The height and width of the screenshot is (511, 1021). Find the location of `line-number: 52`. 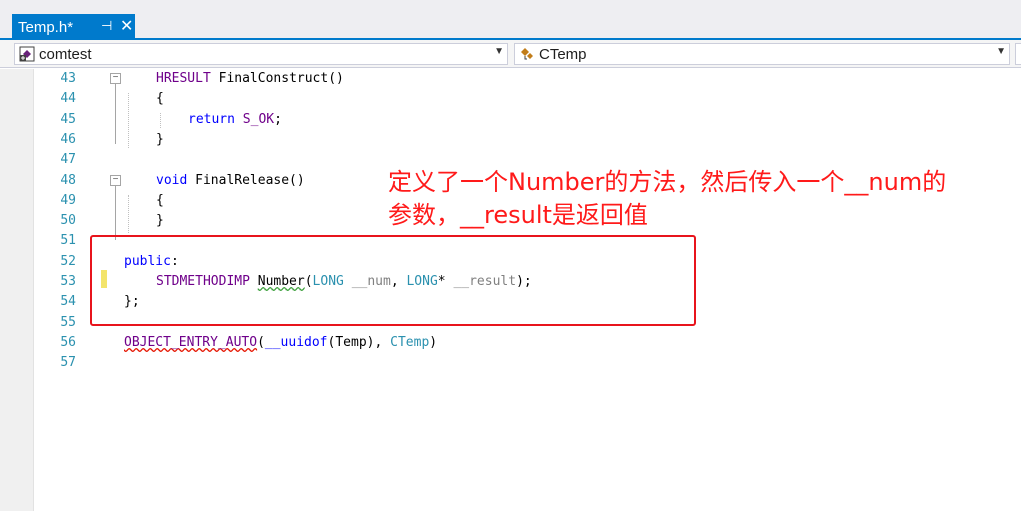

line-number: 52 is located at coordinates (68, 261).